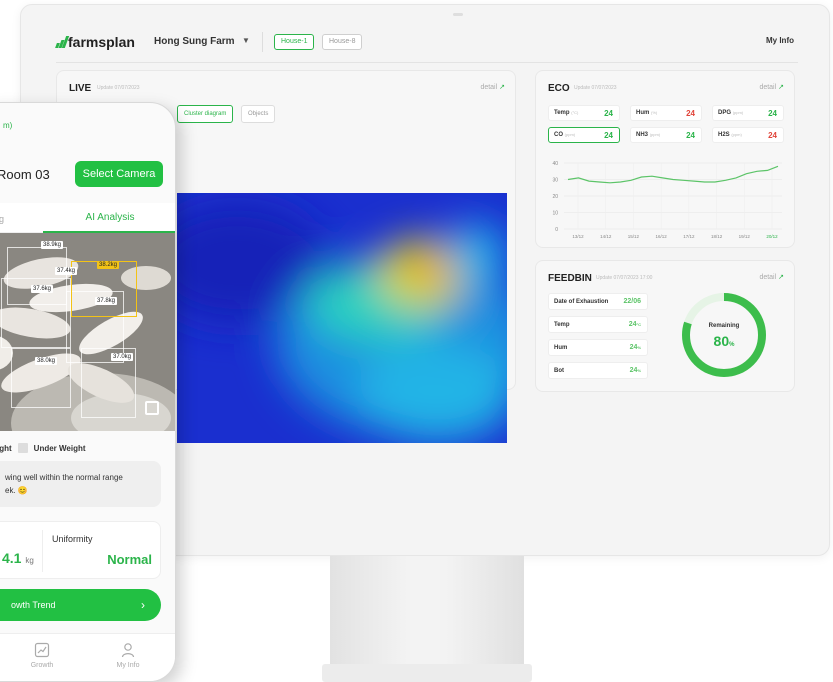 The width and height of the screenshot is (833, 682). Describe the element at coordinates (648, 135) in the screenshot. I see `metric-key: NH3 (ppm)` at that location.